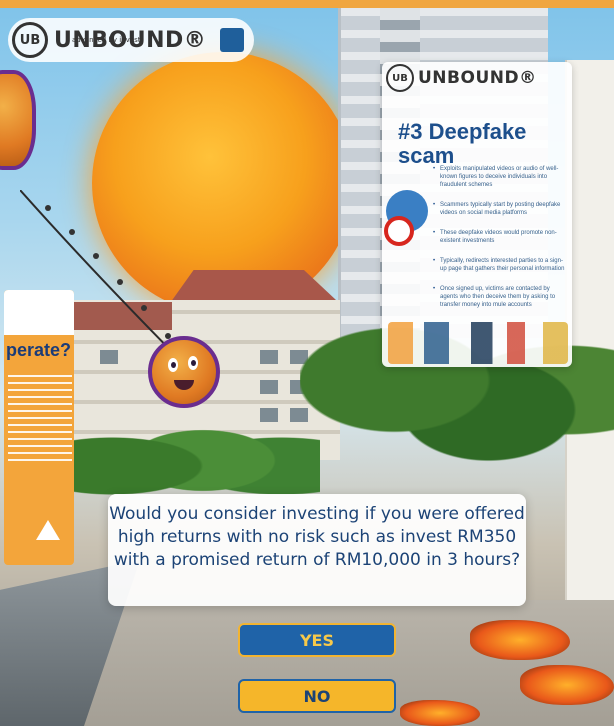 Image resolution: width=614 pixels, height=726 pixels. I want to click on unbound-logo-subtitle: advanced by invest, so click(106, 40).